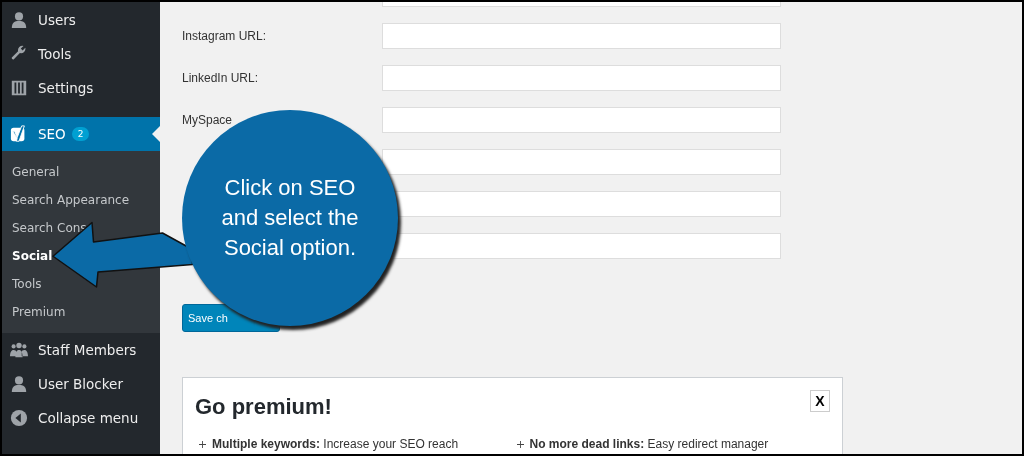 Image resolution: width=1024 pixels, height=456 pixels. Describe the element at coordinates (81, 350) in the screenshot. I see `menu-item: Staff Members` at that location.